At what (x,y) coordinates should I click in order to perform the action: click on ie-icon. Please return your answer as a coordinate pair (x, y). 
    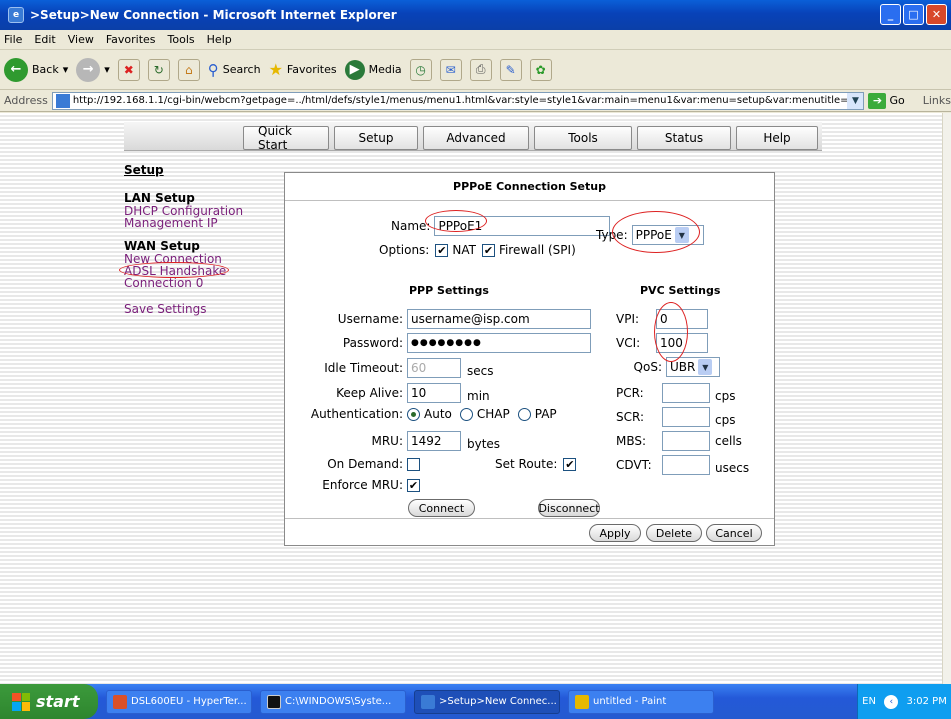
    Looking at the image, I should click on (428, 701).